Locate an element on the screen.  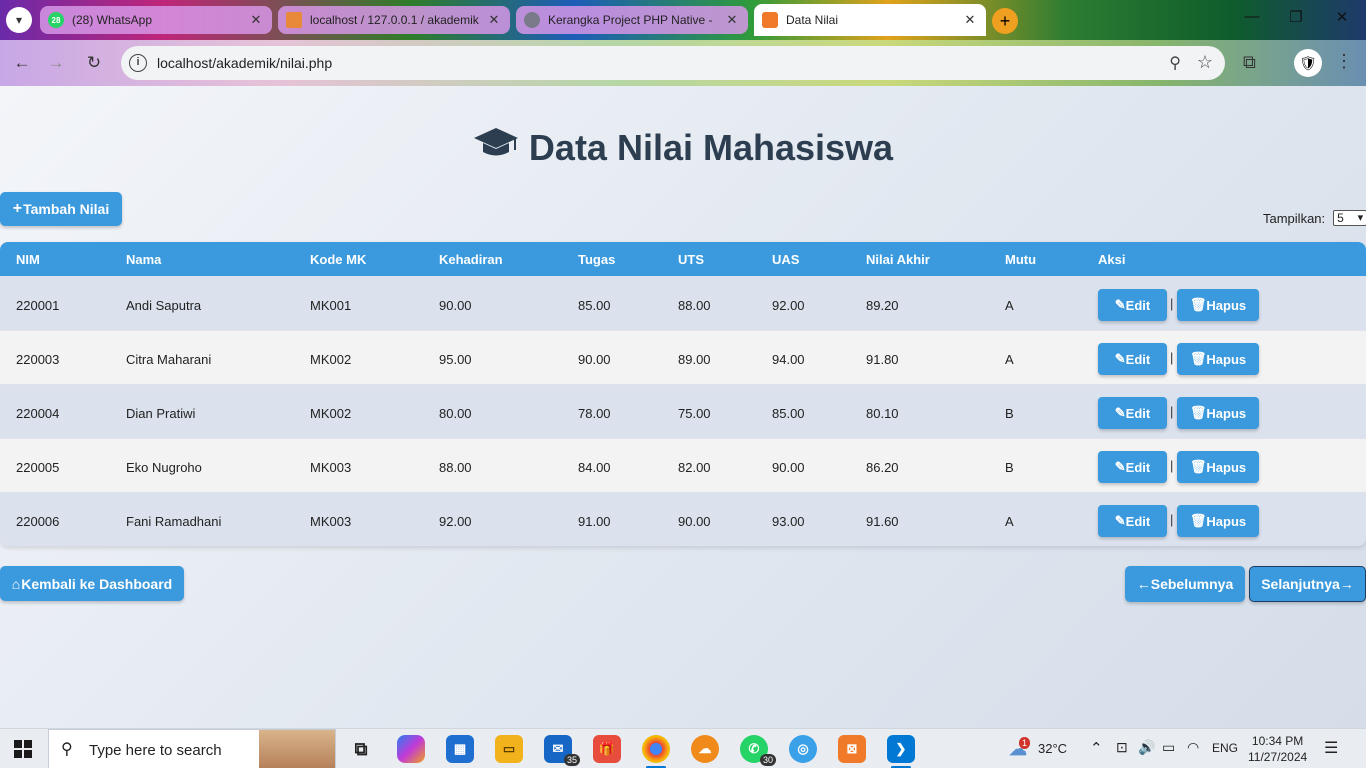
home-icon: ⌂ is located at coordinates (16, 583).